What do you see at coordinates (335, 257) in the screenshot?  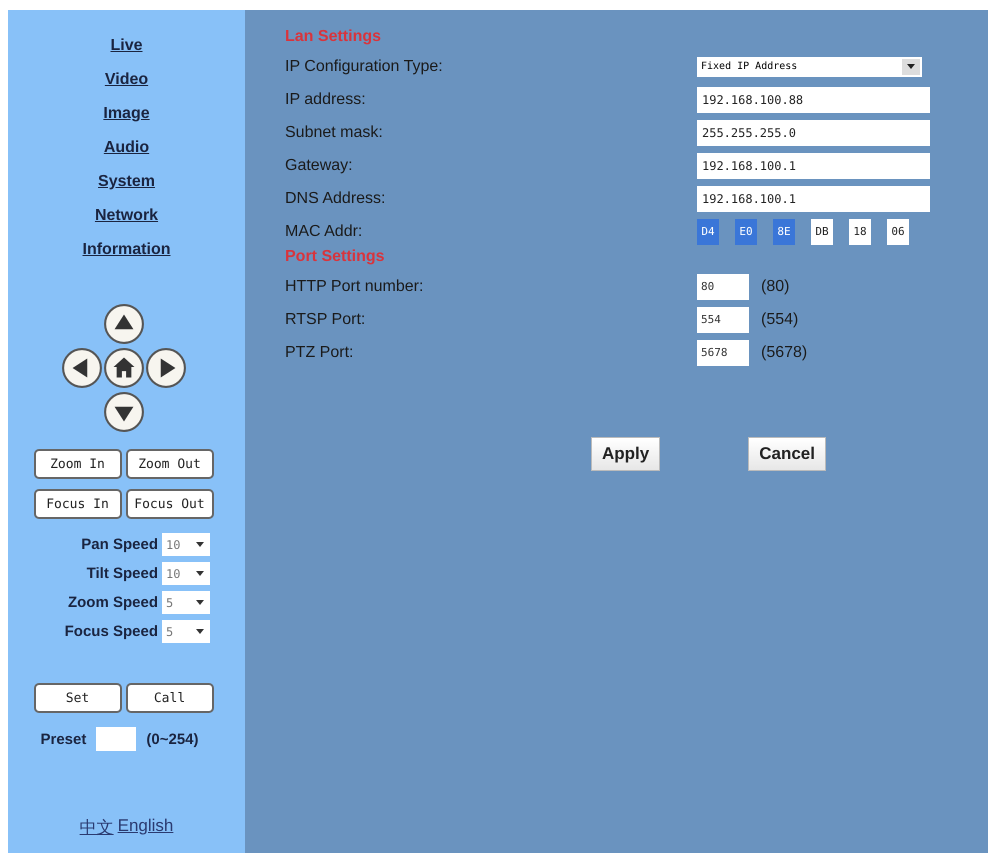 I see `section-title: Port Settings` at bounding box center [335, 257].